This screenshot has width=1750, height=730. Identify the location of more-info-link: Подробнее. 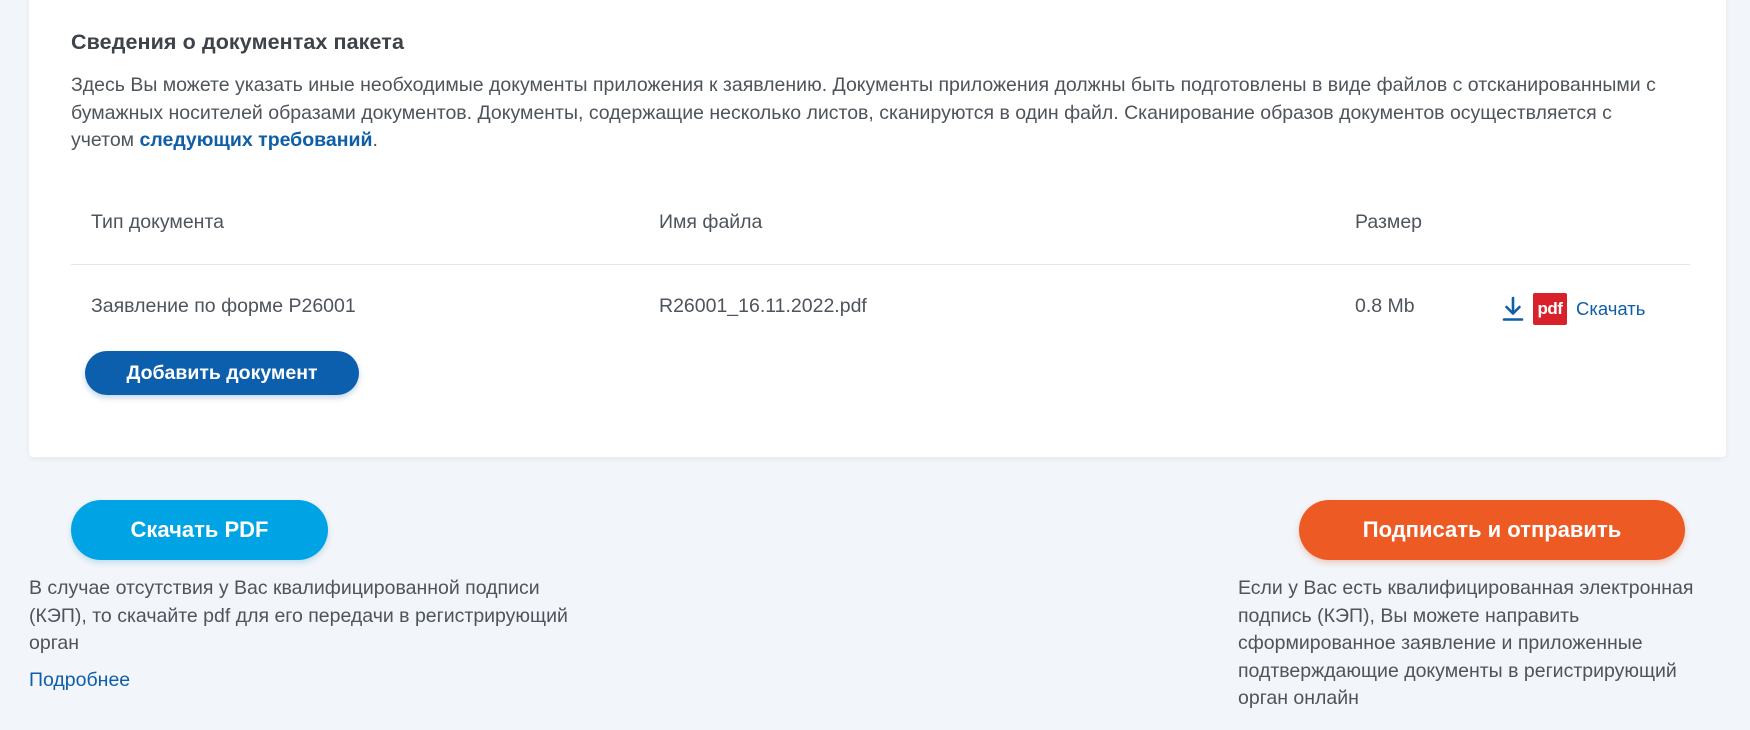
(79, 680).